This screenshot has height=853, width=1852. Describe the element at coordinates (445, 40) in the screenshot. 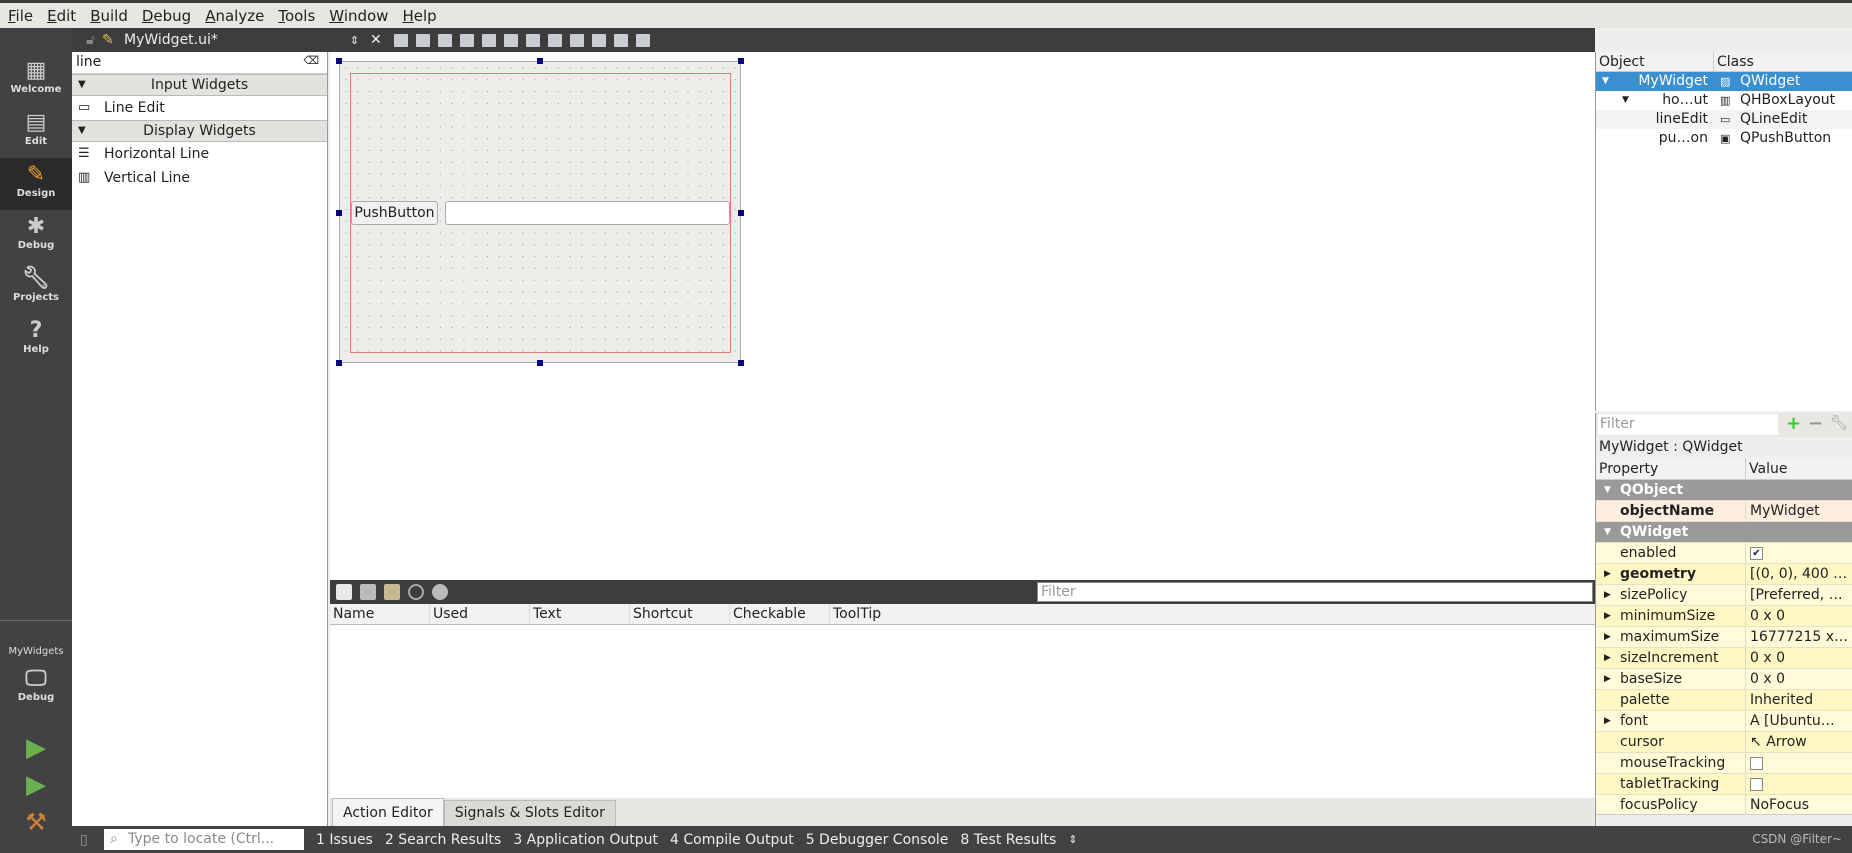

I see `edit-buddies-icon` at that location.